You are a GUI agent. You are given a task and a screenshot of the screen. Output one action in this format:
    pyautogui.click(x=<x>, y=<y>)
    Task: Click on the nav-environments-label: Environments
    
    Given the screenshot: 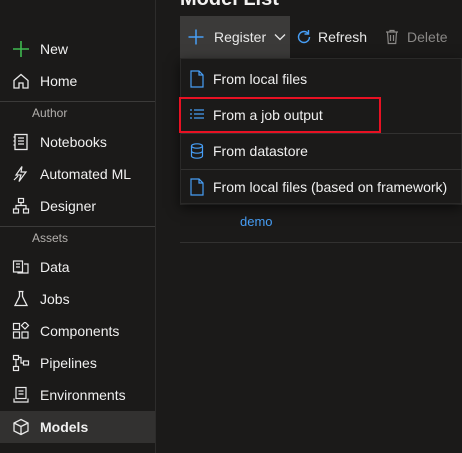 What is the action you would take?
    pyautogui.click(x=83, y=395)
    